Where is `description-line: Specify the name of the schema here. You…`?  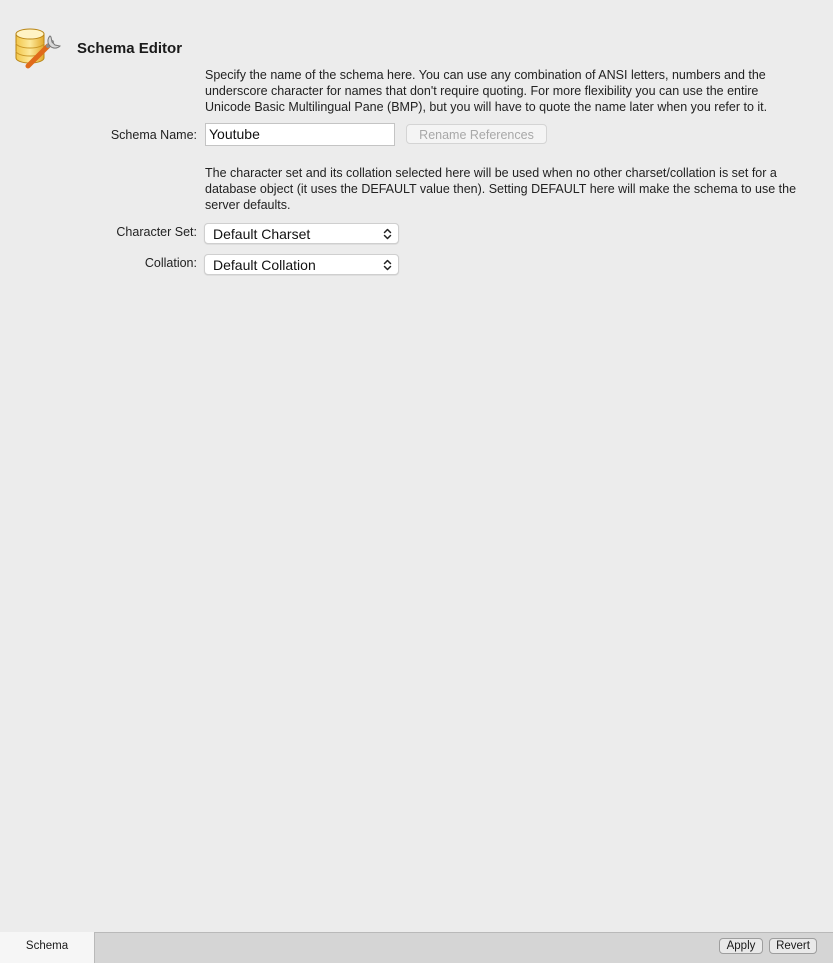 description-line: Specify the name of the schema here. You… is located at coordinates (485, 75).